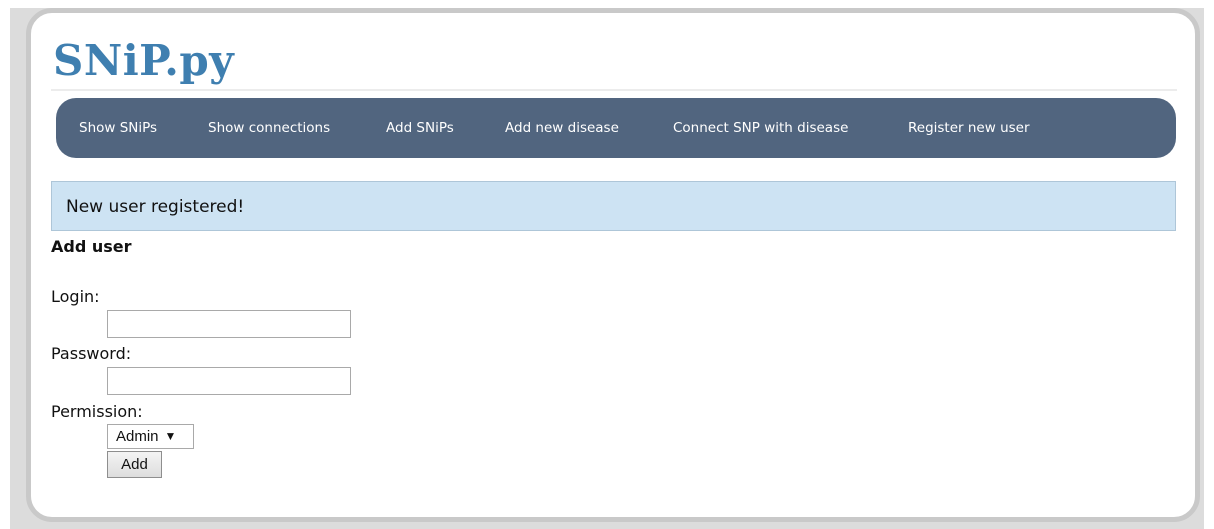 The image size is (1214, 529). What do you see at coordinates (760, 128) in the screenshot?
I see `nav-item-connect-snp-disease: Connect SNP with disease` at bounding box center [760, 128].